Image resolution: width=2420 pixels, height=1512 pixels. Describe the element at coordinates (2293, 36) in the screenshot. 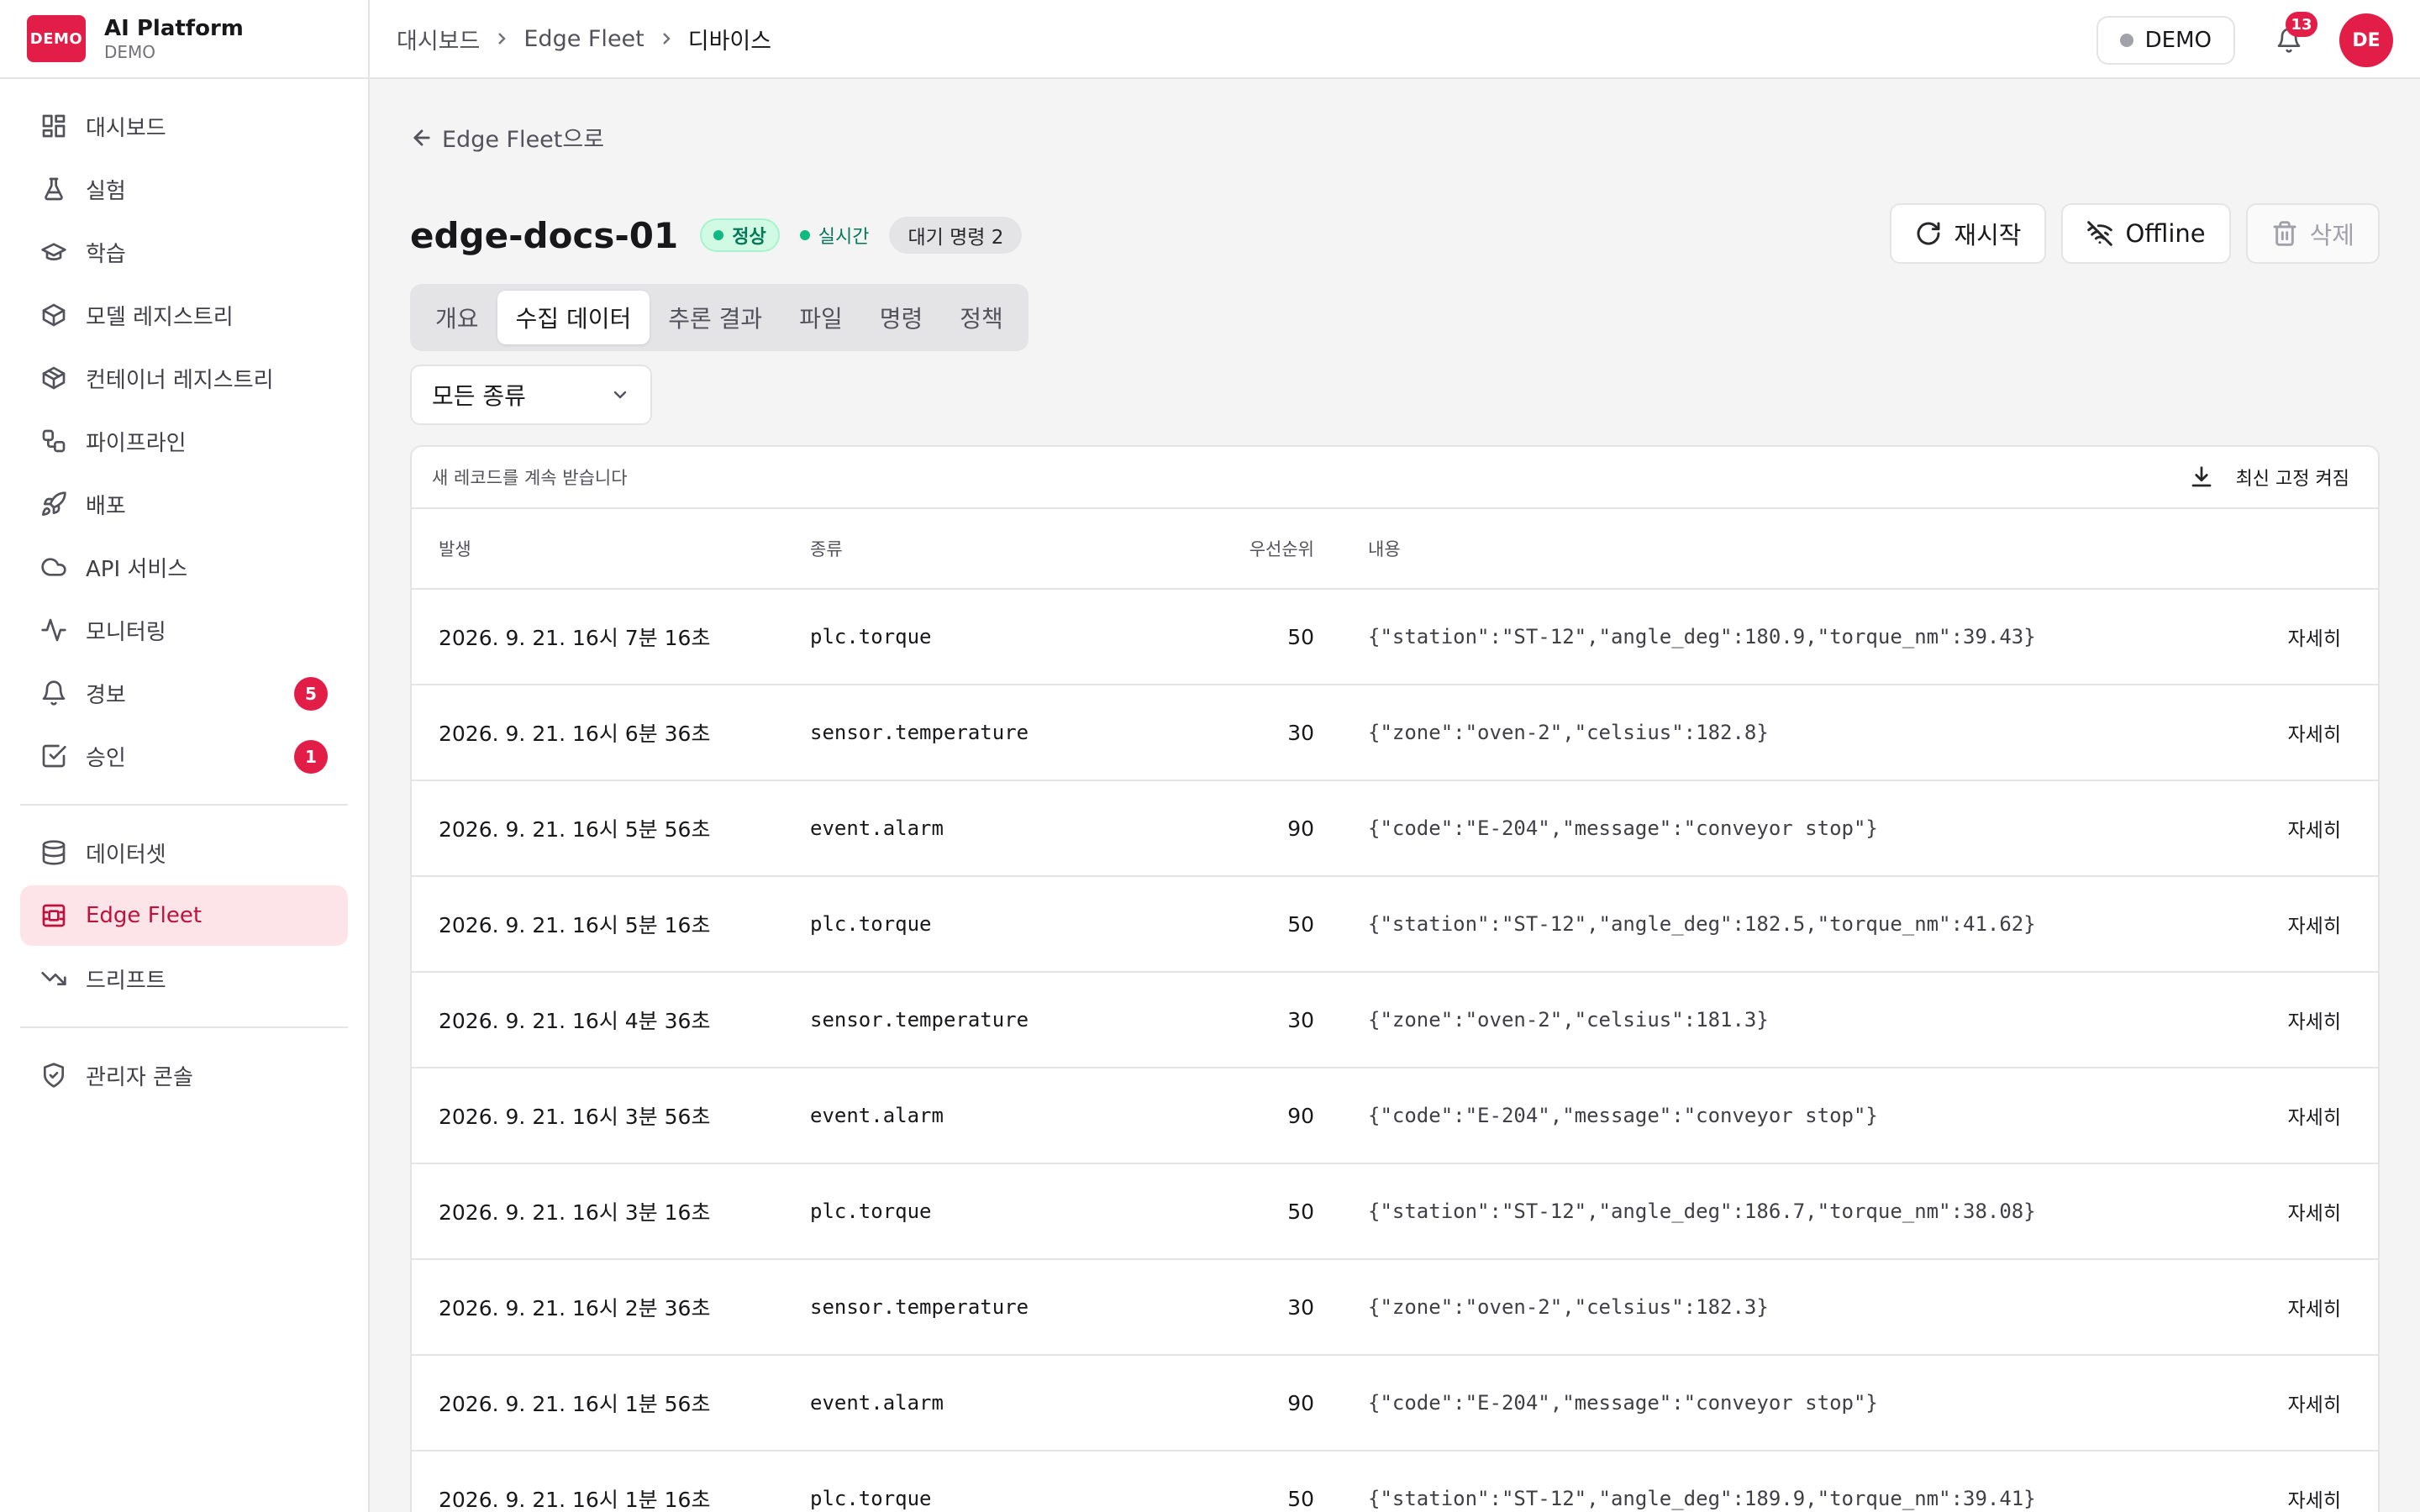

I see `notifications-button: 13` at that location.